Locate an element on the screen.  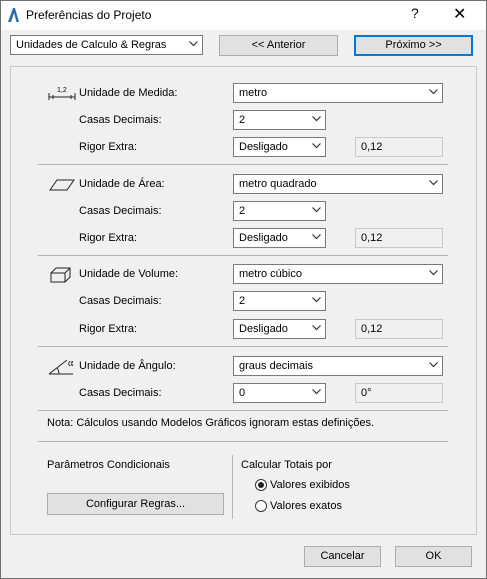
length-rigor-value: Desligado is located at coordinates (263, 147).